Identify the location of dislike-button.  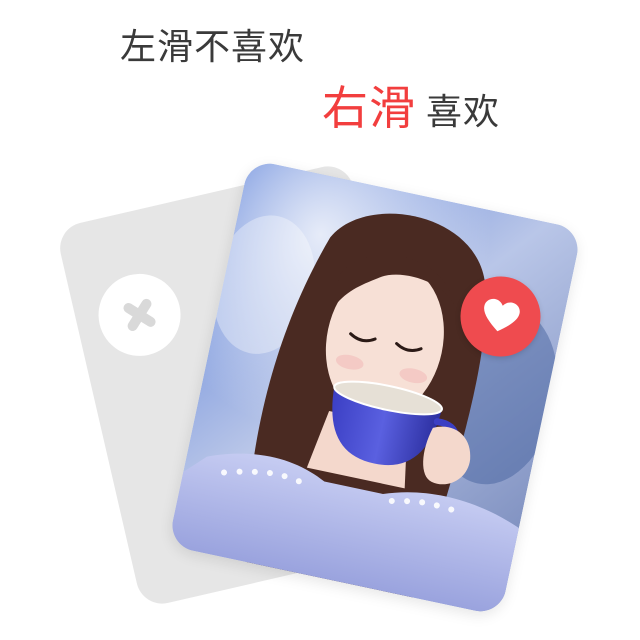
(139, 315).